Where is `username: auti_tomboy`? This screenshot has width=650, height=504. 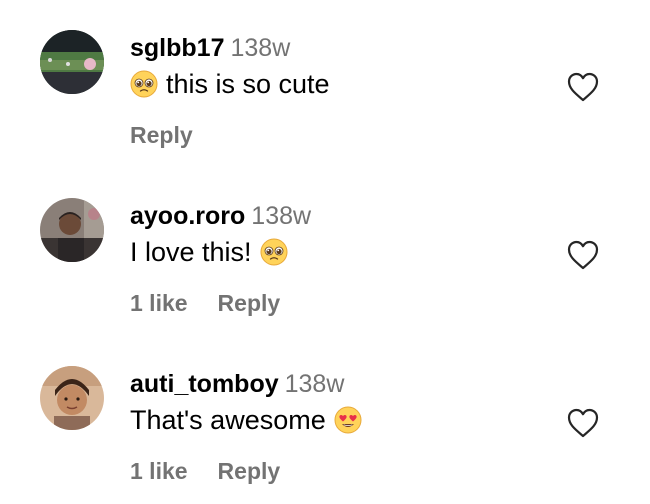
username: auti_tomboy is located at coordinates (204, 384).